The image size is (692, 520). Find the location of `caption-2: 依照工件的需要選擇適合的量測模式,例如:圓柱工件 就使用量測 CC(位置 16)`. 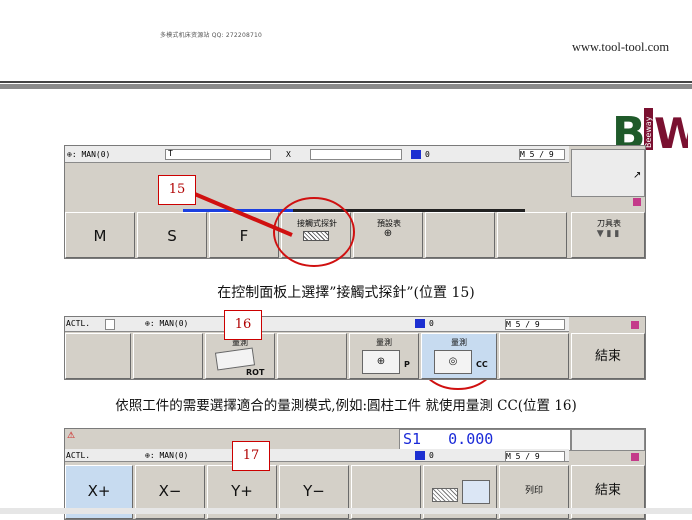

caption-2: 依照工件的需要選擇適合的量測模式,例如:圓柱工件 就使用量測 CC(位置 16) is located at coordinates (346, 406).